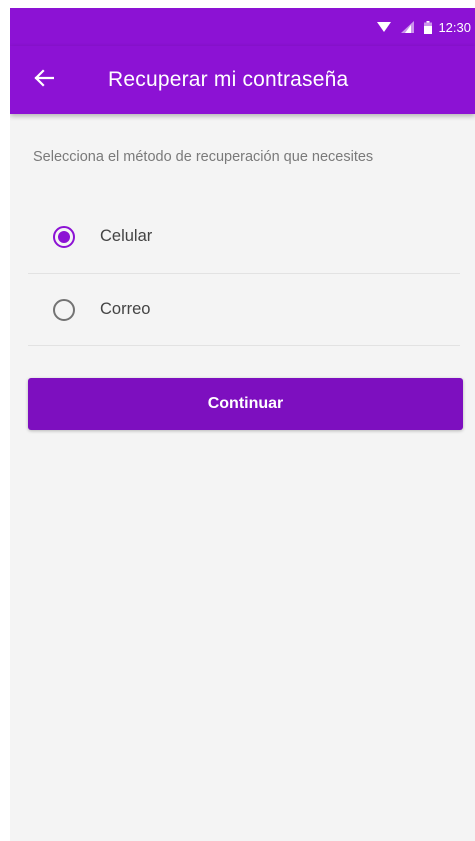  Describe the element at coordinates (228, 79) in the screenshot. I see `page-title: Recuperar mi contraseña` at that location.